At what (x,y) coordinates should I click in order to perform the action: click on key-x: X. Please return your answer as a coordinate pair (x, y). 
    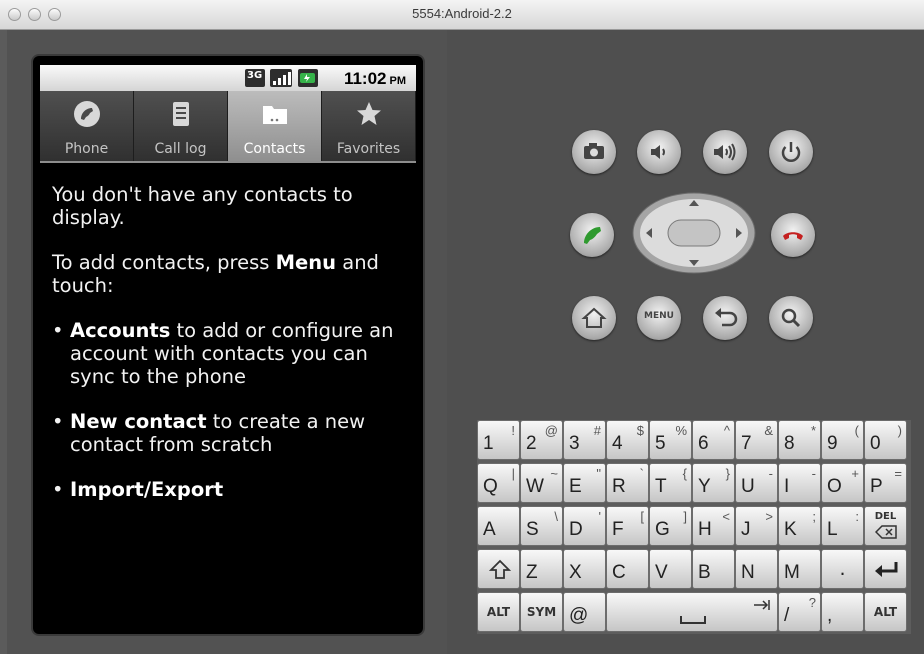
    Looking at the image, I should click on (584, 569).